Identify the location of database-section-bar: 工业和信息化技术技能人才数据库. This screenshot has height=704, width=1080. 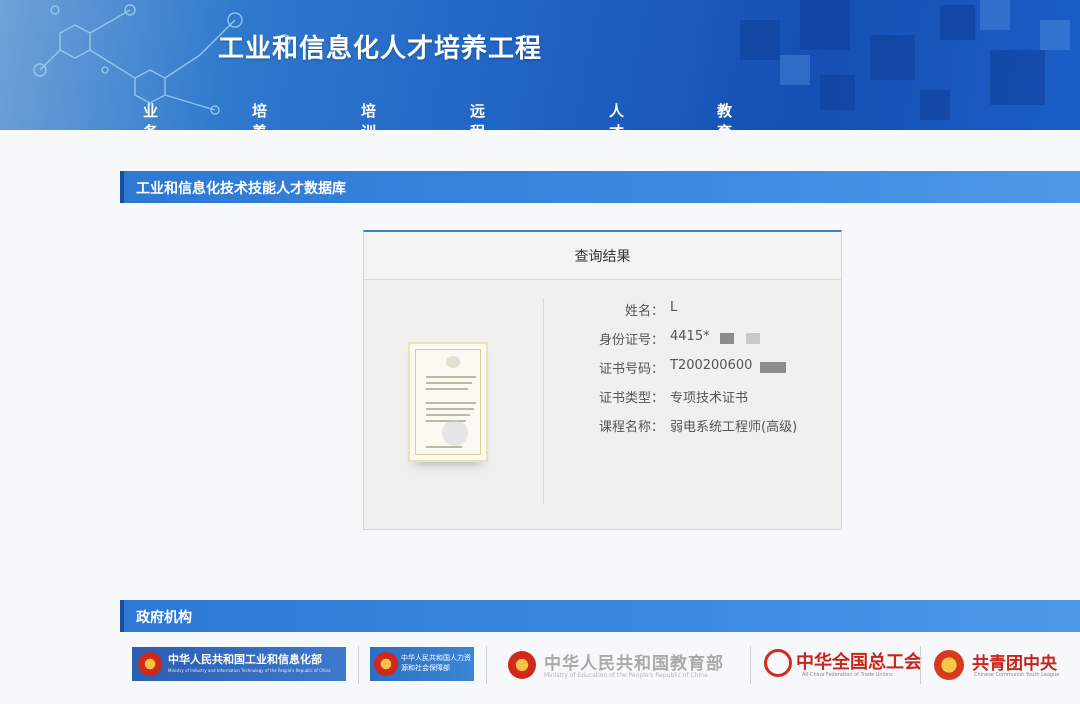
(600, 187).